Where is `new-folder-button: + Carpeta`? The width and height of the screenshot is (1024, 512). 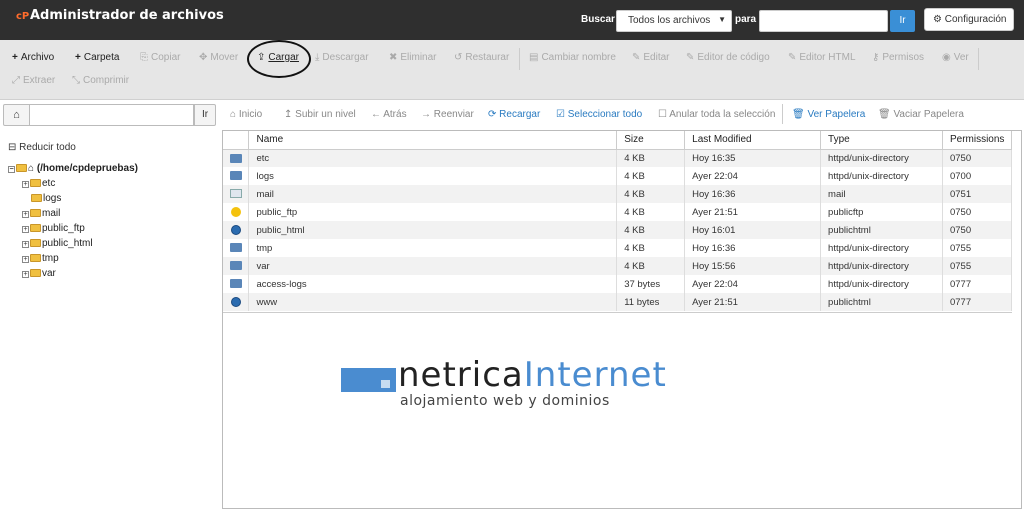 new-folder-button: + Carpeta is located at coordinates (97, 57).